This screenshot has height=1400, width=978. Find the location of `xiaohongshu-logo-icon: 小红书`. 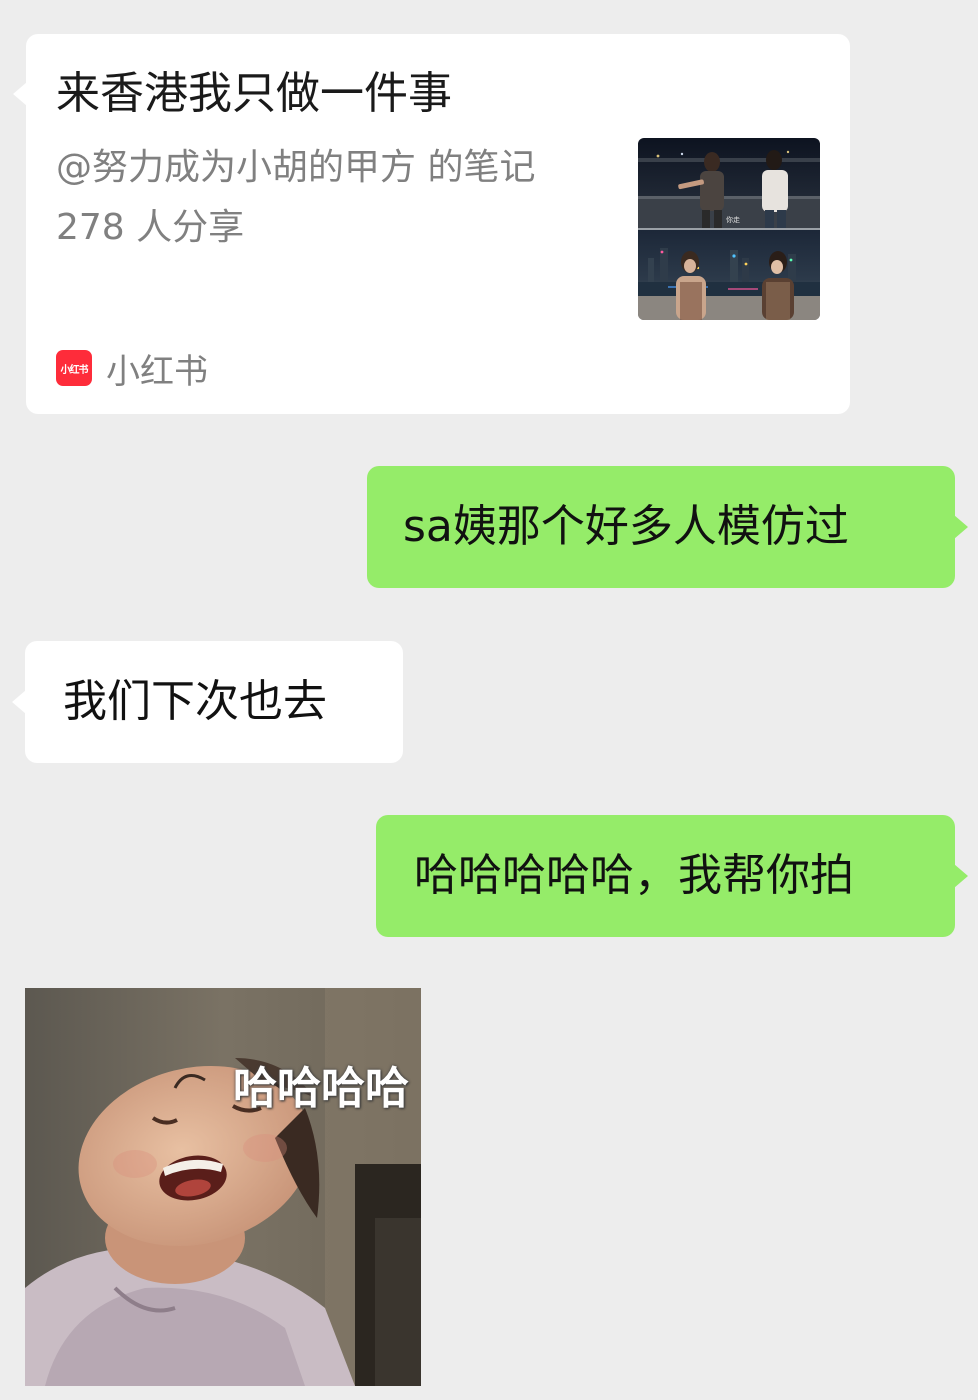

xiaohongshu-logo-icon: 小红书 is located at coordinates (74, 368).